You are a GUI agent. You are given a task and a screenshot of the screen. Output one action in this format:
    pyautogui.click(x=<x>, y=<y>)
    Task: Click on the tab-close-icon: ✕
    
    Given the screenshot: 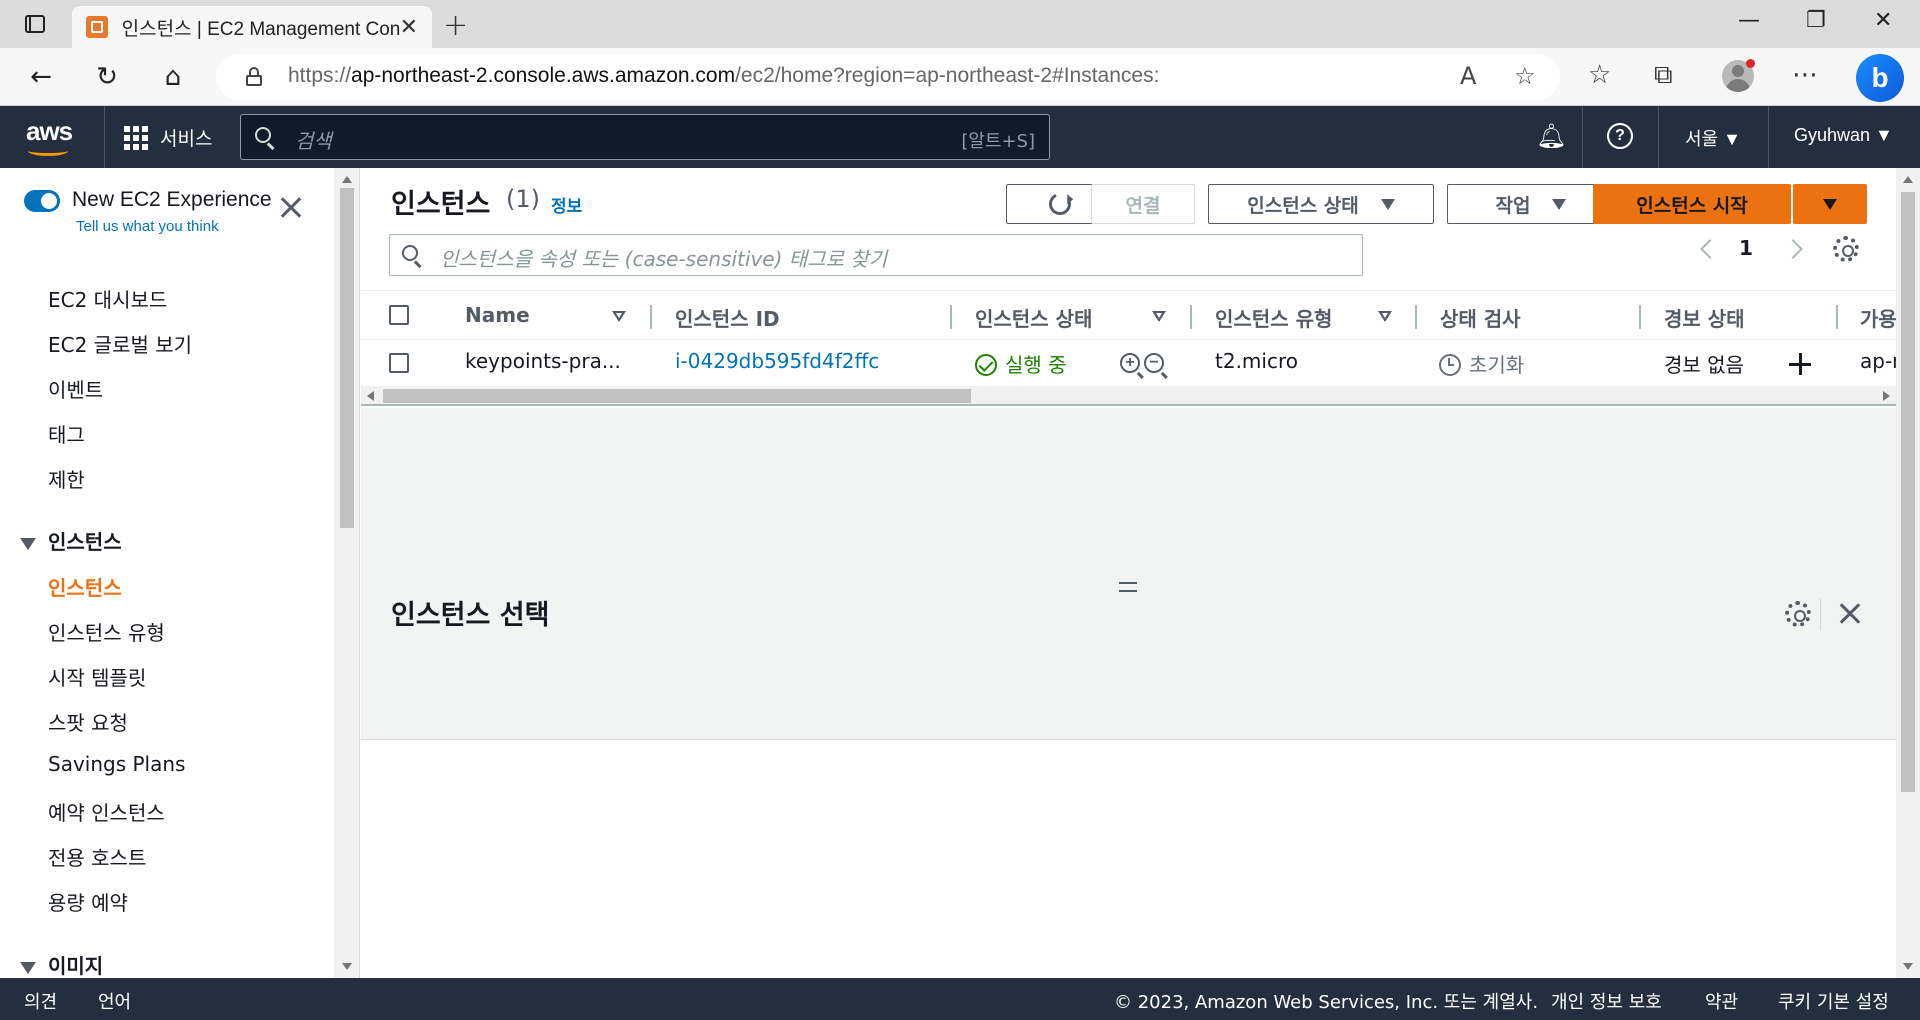 What is the action you would take?
    pyautogui.click(x=409, y=27)
    